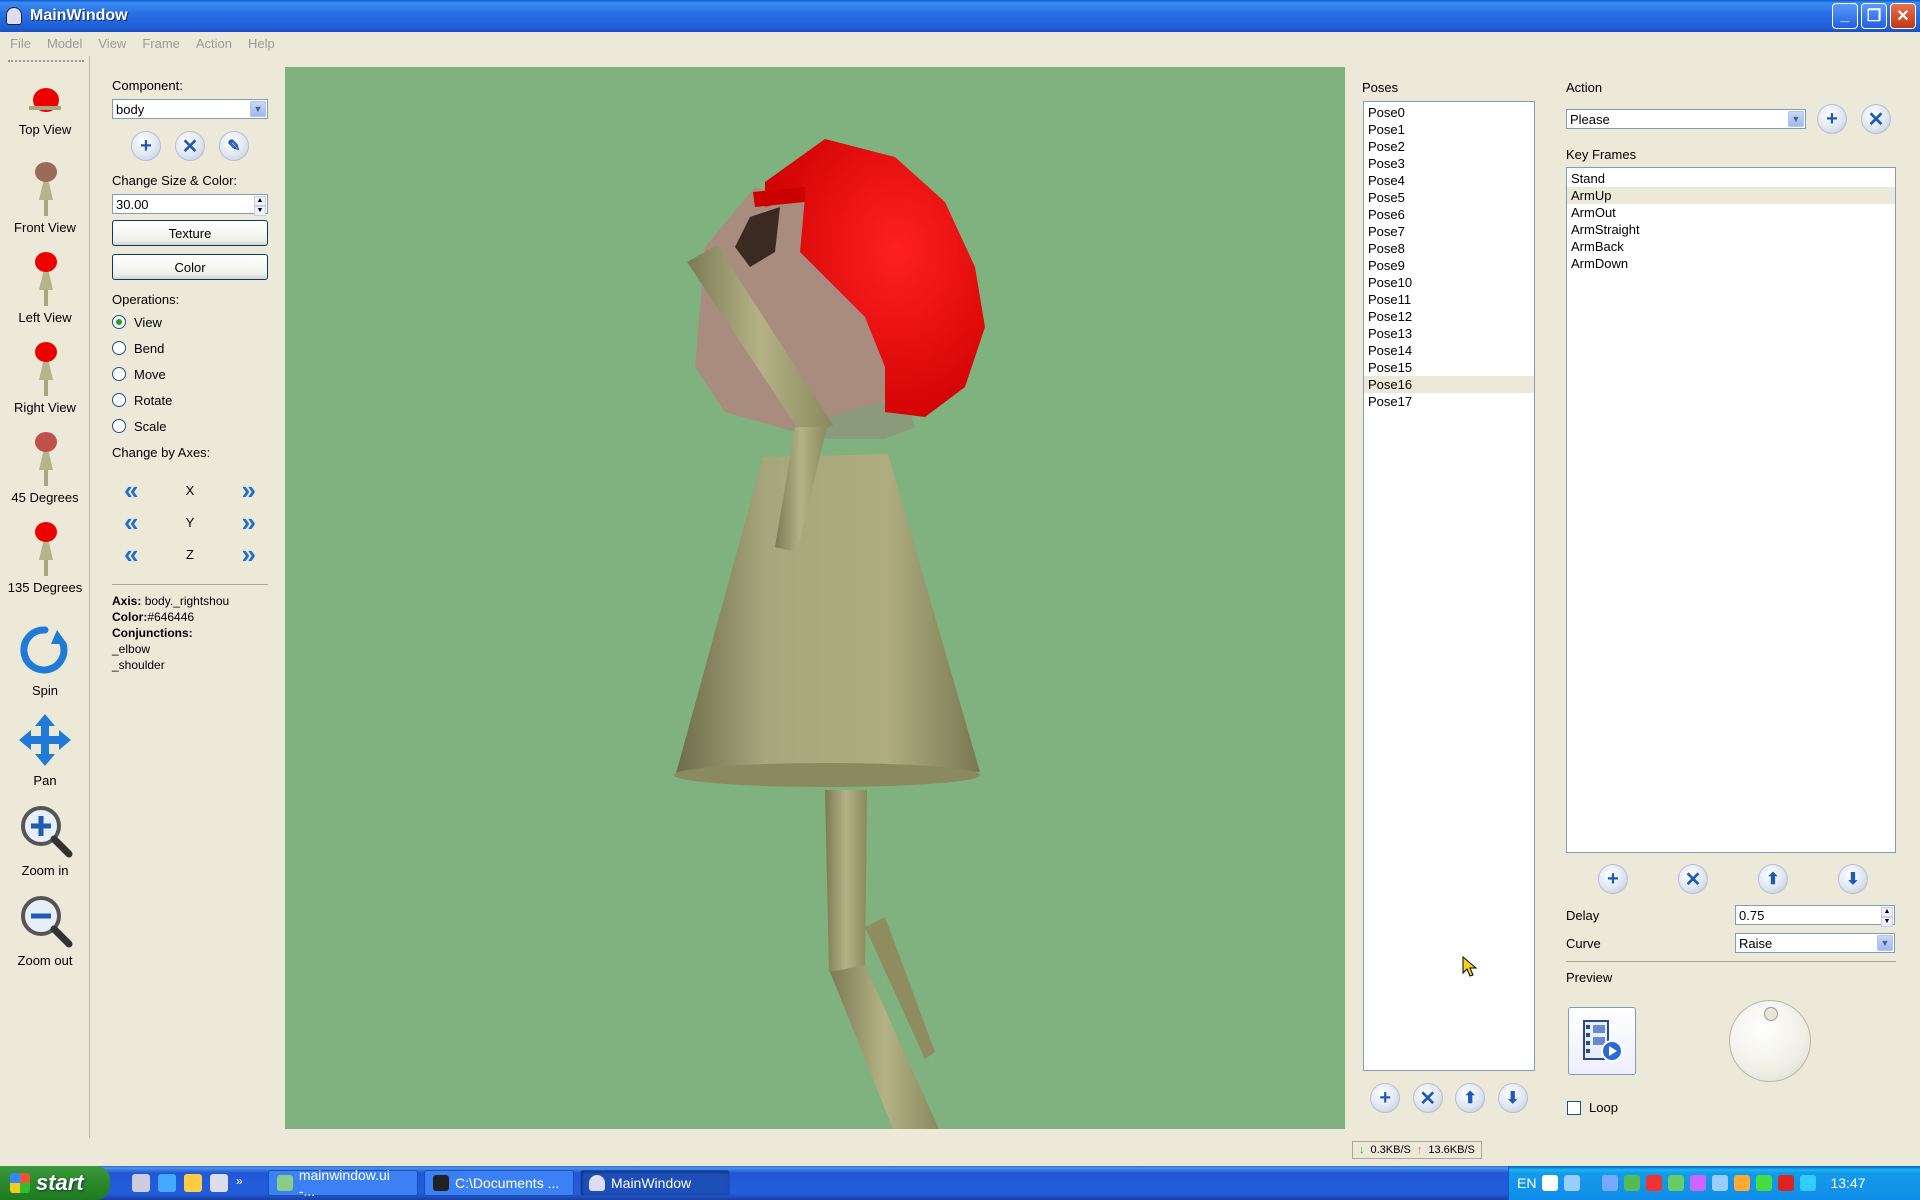 The image size is (1920, 1200). I want to click on pose-list-item: Pose12, so click(1449, 316).